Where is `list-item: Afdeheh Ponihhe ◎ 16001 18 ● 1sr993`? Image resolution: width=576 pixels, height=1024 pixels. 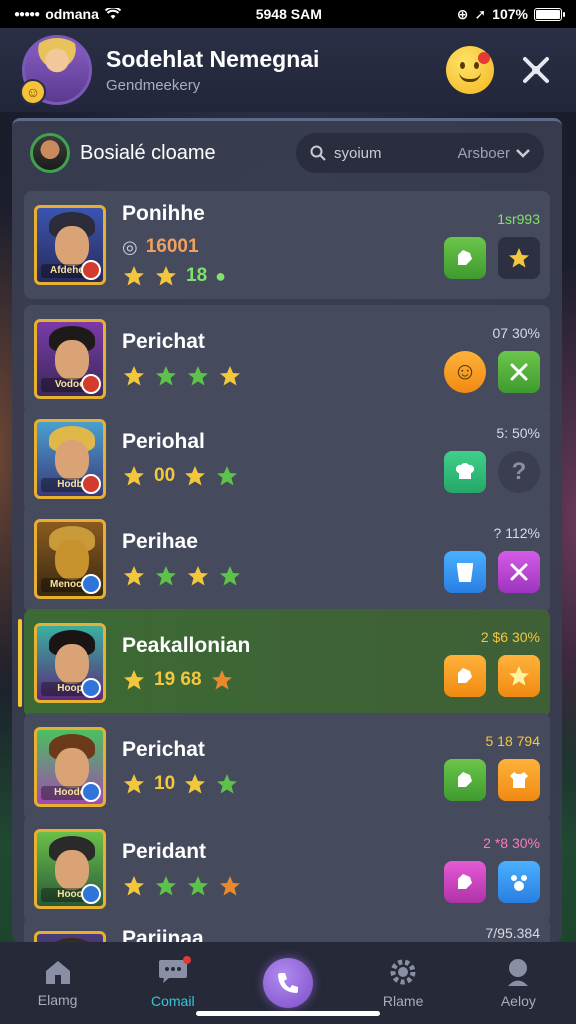 list-item: Afdeheh Ponihhe ◎ 16001 18 ● 1sr993 is located at coordinates (287, 245).